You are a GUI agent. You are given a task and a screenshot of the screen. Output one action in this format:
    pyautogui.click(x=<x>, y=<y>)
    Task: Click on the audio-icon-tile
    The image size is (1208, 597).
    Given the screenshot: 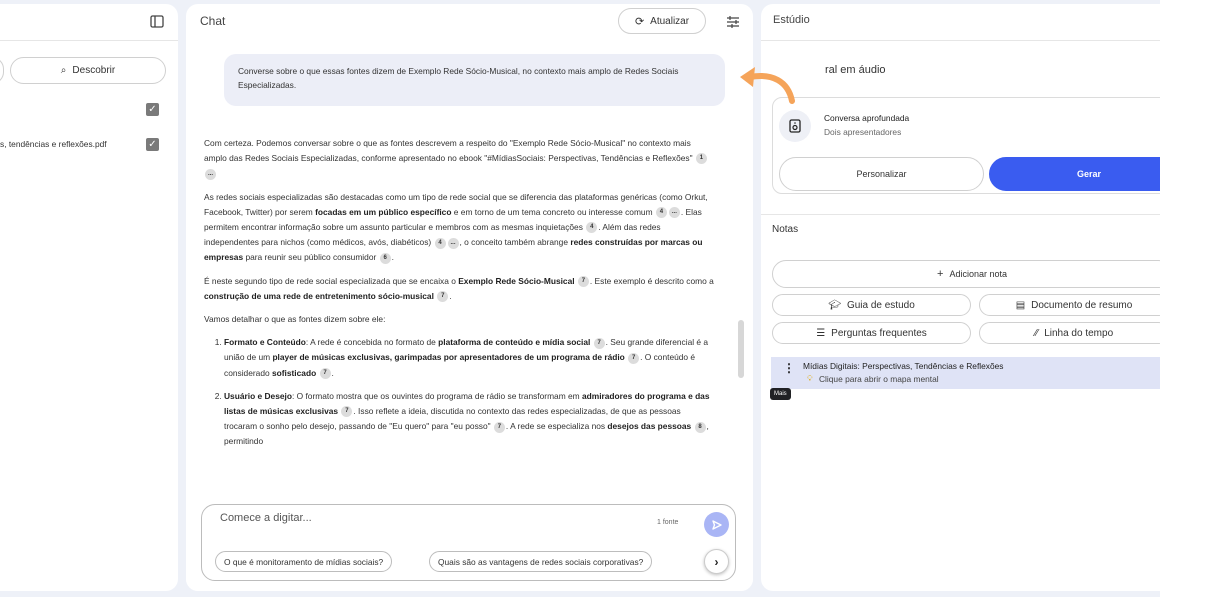 What is the action you would take?
    pyautogui.click(x=795, y=126)
    